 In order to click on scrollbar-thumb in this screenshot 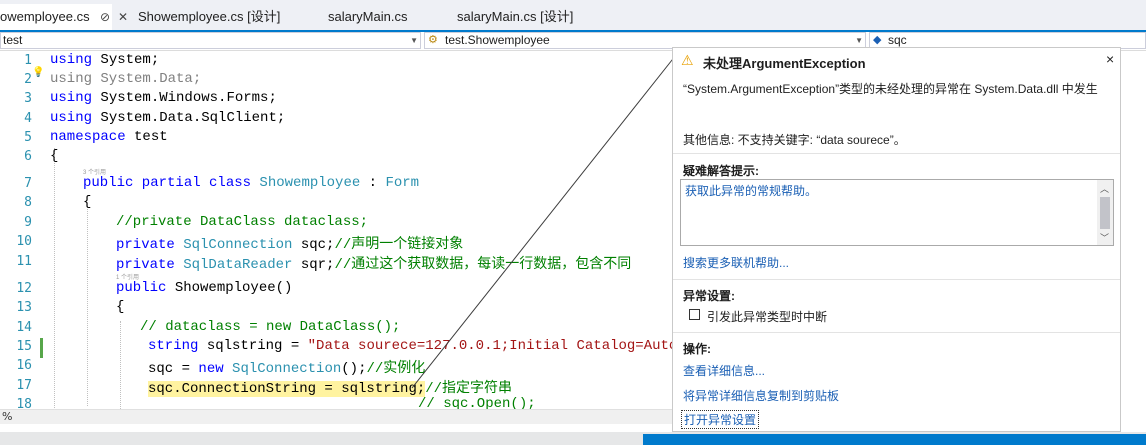, I will do `click(1105, 213)`.